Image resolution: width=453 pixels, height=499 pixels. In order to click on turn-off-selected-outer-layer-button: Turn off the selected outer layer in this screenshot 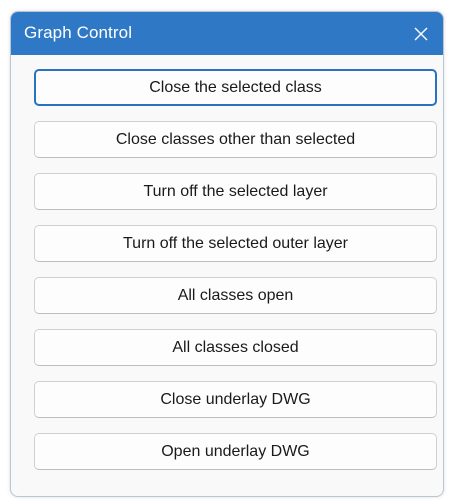, I will do `click(235, 243)`.